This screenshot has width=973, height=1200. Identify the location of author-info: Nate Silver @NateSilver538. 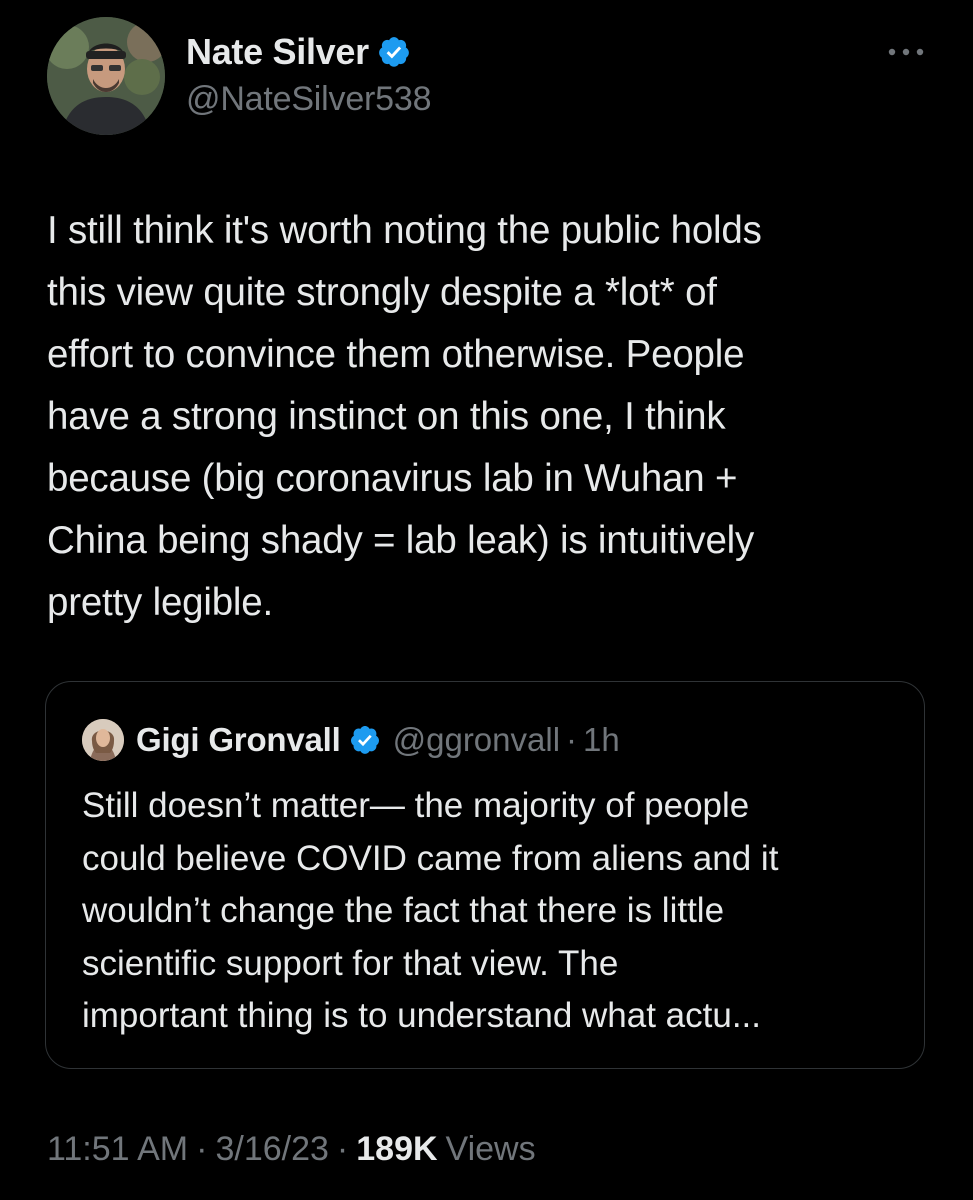
(308, 74).